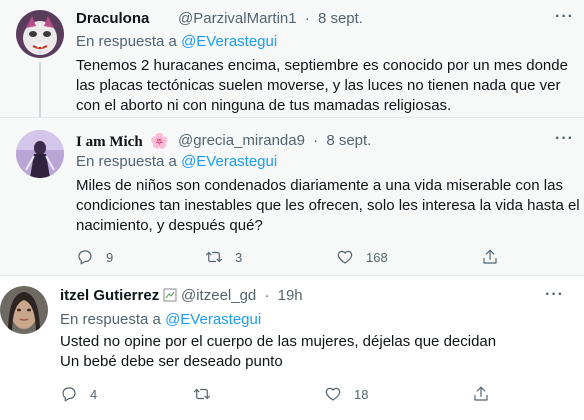 The height and width of the screenshot is (420, 584). What do you see at coordinates (241, 140) in the screenshot?
I see `handle-text: @grecia_miranda9` at bounding box center [241, 140].